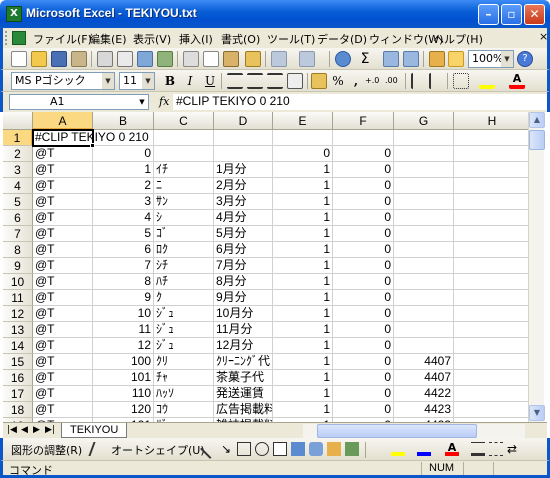 This screenshot has height=478, width=550. What do you see at coordinates (352, 449) in the screenshot?
I see `picture-icon` at bounding box center [352, 449].